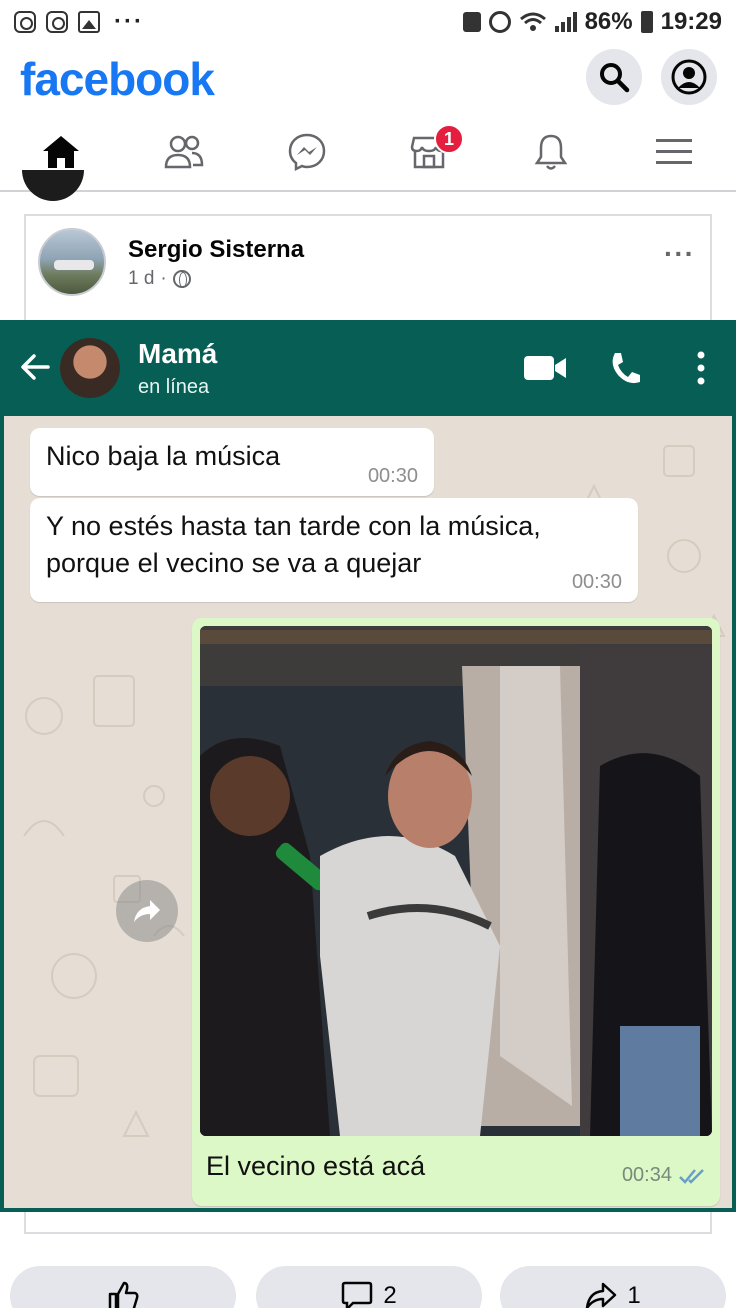 The height and width of the screenshot is (1308, 736). Describe the element at coordinates (701, 368) in the screenshot. I see `more-vertical-icon` at that location.